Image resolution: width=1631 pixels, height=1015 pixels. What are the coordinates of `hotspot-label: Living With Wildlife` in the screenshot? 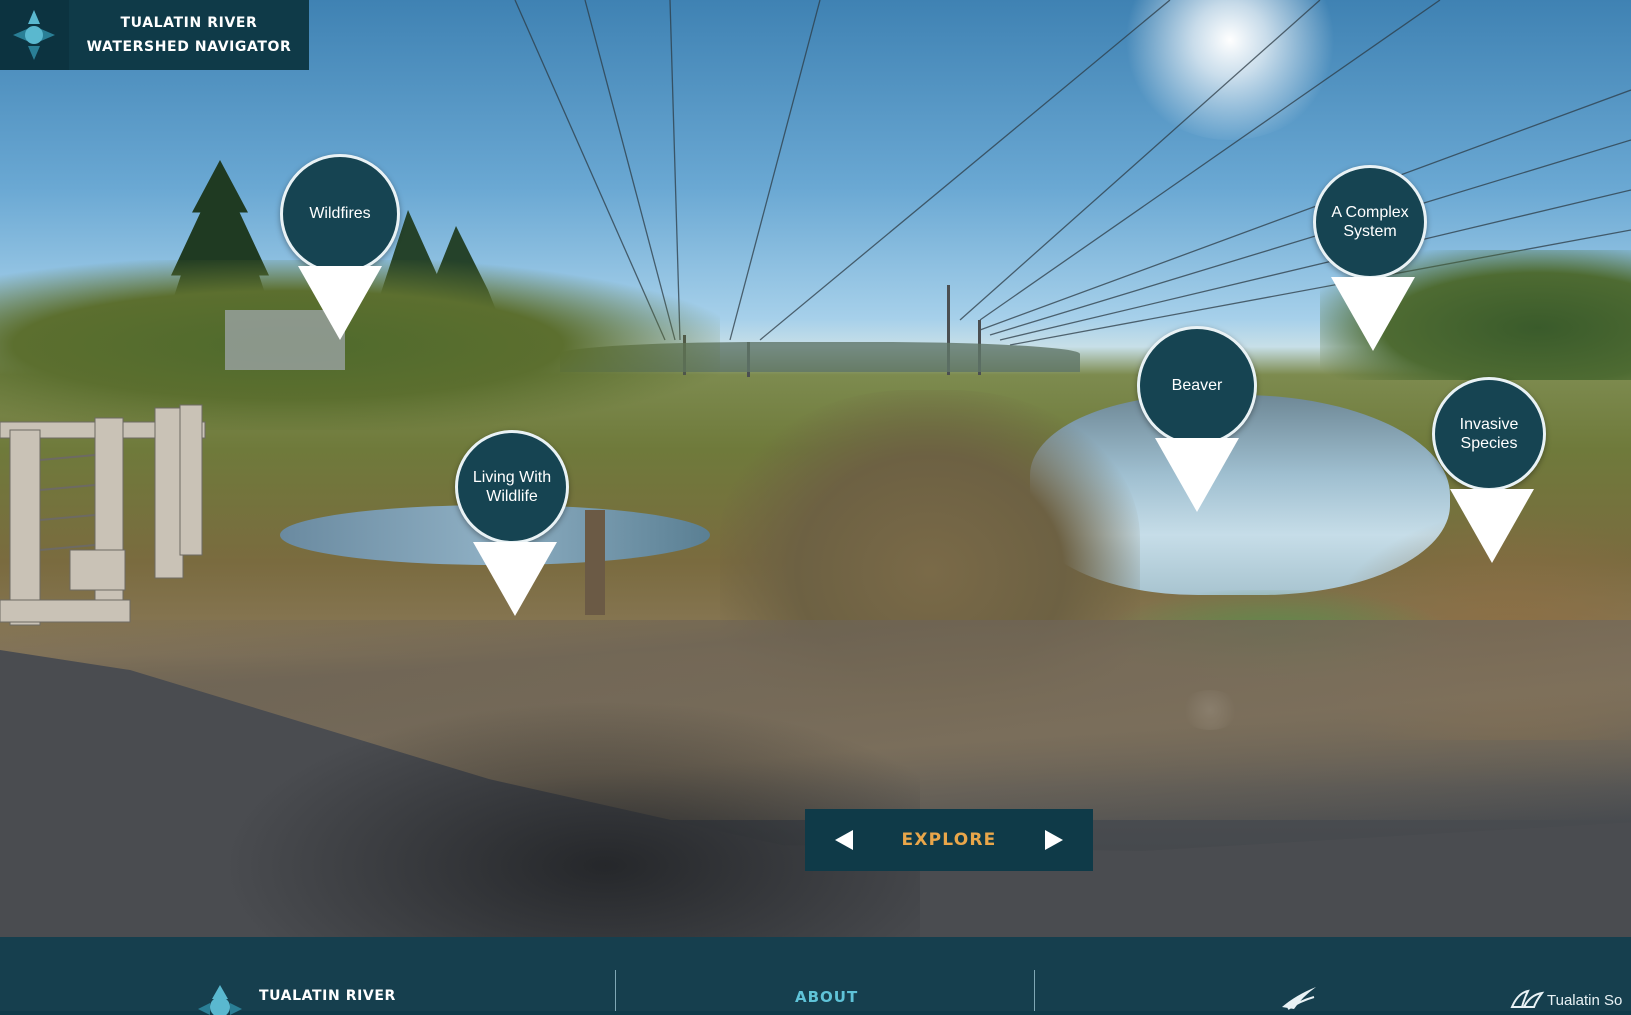 It's located at (512, 487).